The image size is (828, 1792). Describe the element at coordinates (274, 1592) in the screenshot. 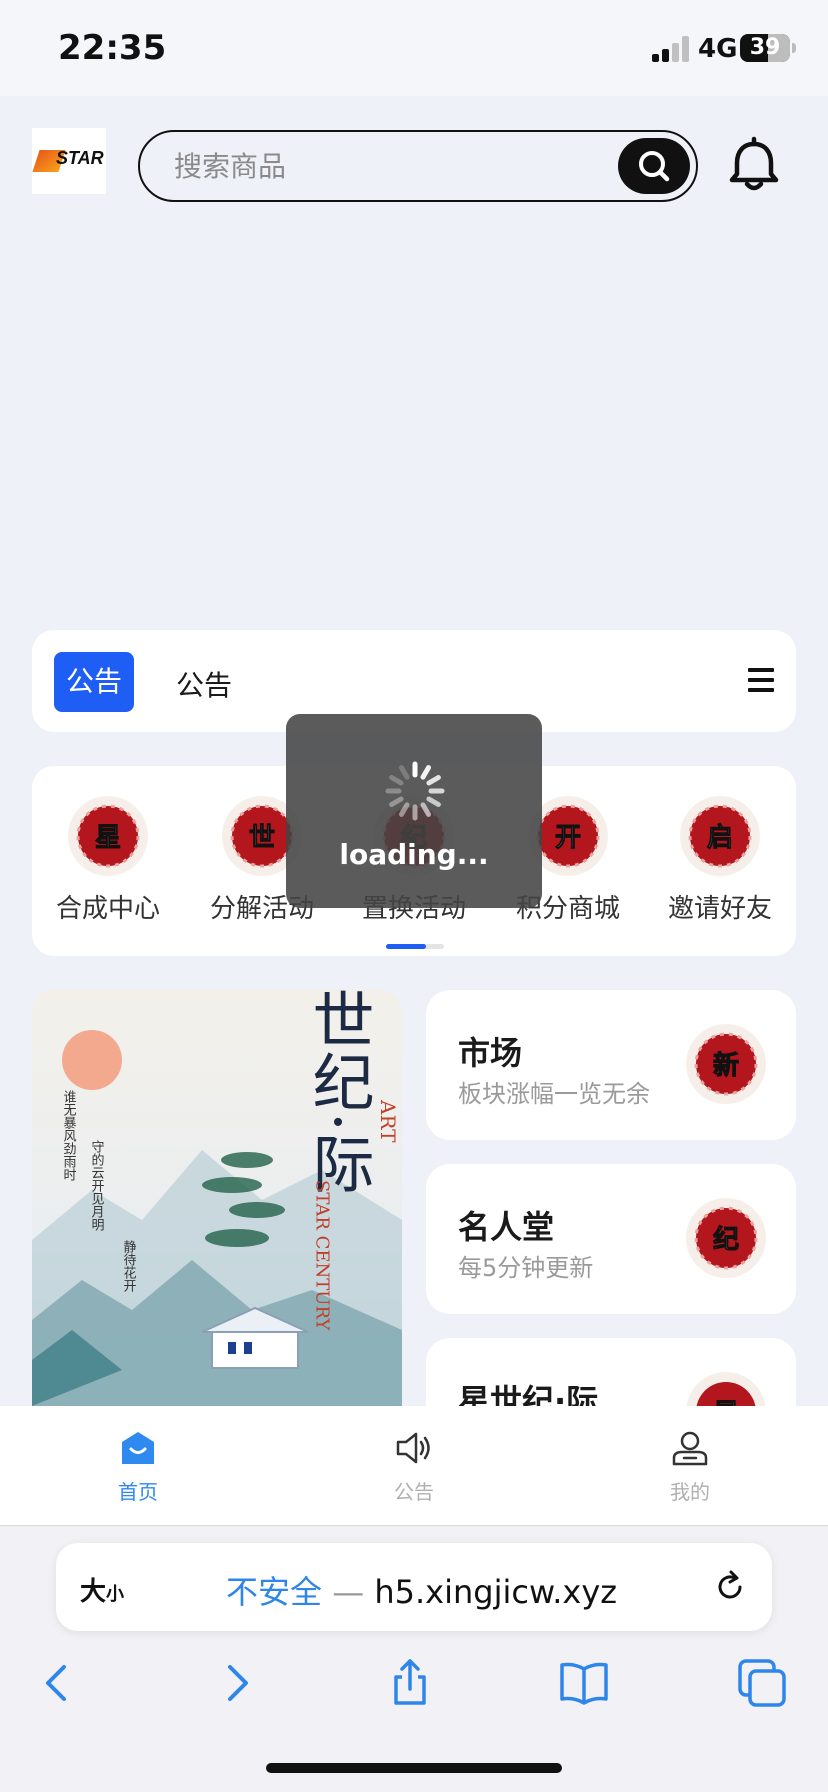

I see `insecure-label: 不安全` at that location.